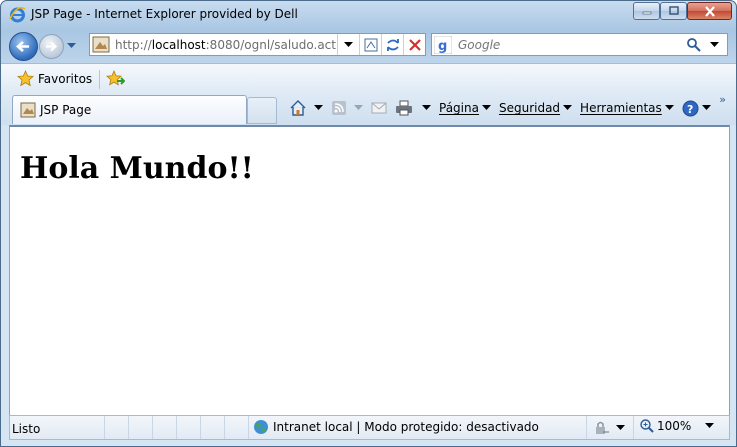  I want to click on zoom-level: 100%, so click(674, 426).